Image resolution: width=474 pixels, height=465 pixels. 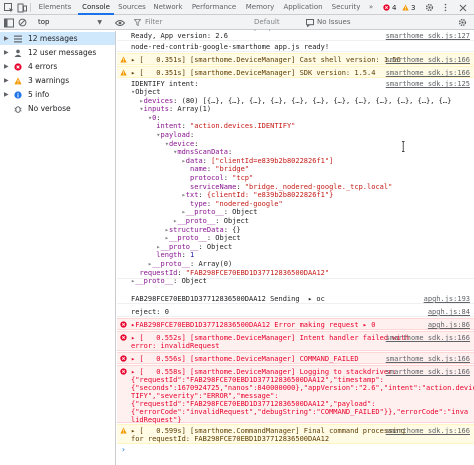 What do you see at coordinates (371, 7) in the screenshot?
I see `more-tabs-button: »` at bounding box center [371, 7].